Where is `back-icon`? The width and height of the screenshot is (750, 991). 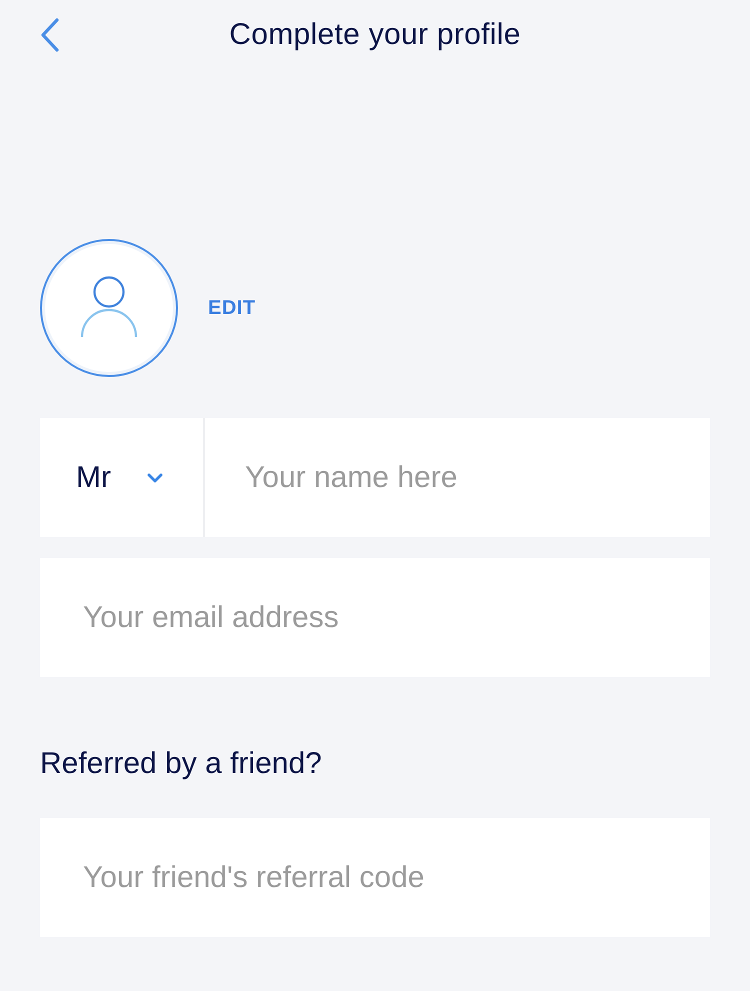
back-icon is located at coordinates (50, 35).